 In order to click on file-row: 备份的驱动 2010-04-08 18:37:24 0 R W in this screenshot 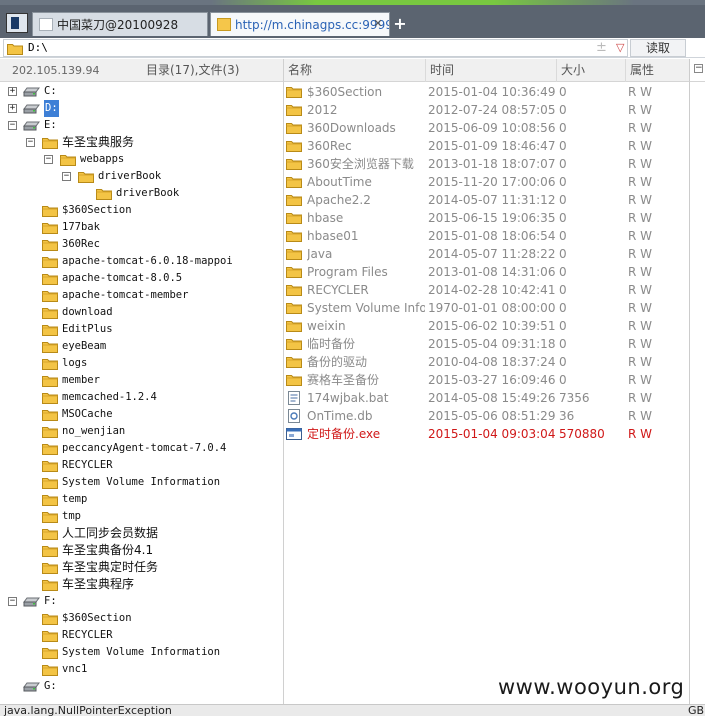, I will do `click(486, 362)`.